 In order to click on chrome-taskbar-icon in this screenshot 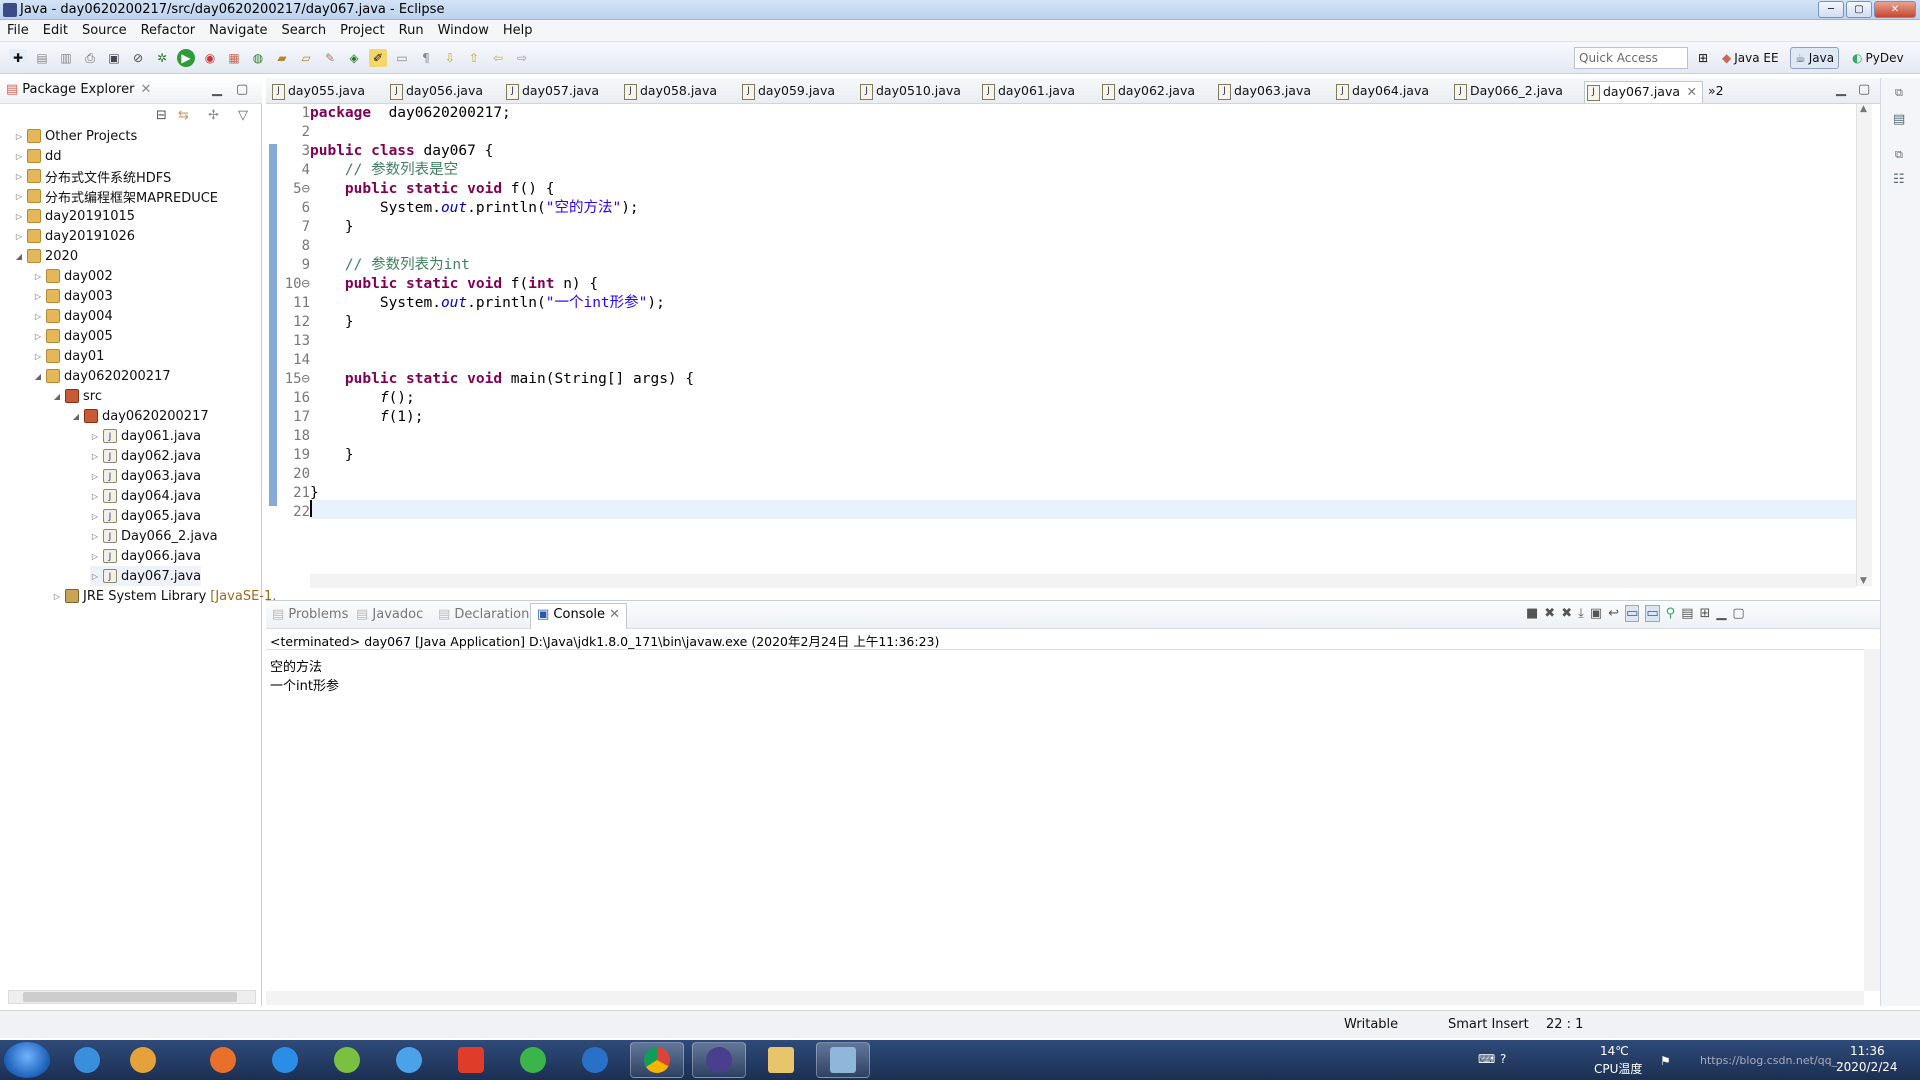, I will do `click(657, 1060)`.